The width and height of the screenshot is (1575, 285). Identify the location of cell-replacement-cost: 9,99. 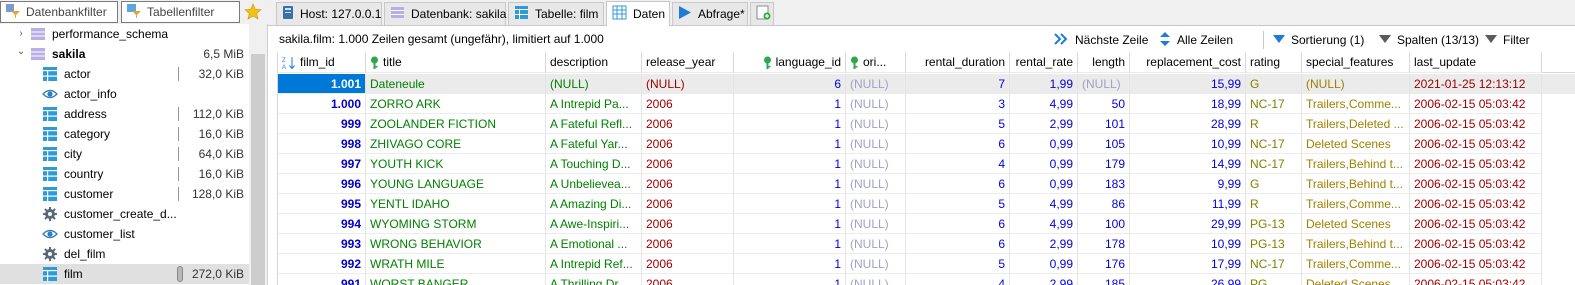
(1188, 184).